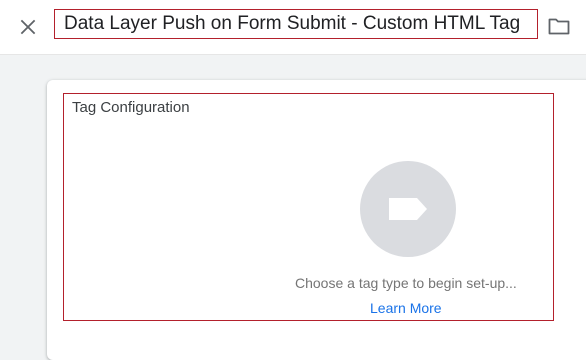 The height and width of the screenshot is (360, 586). Describe the element at coordinates (406, 308) in the screenshot. I see `learn-more-link: Learn More` at that location.